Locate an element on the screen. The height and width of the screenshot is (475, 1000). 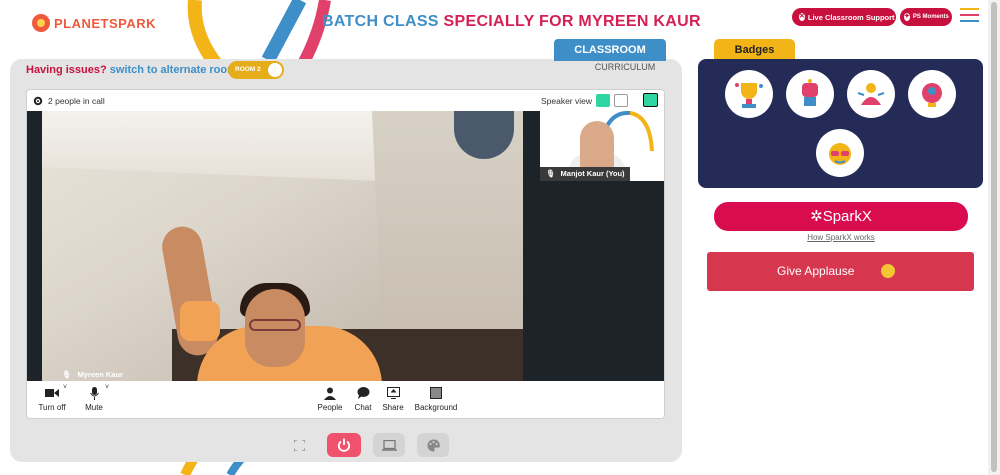
people-button: People is located at coordinates (330, 399).